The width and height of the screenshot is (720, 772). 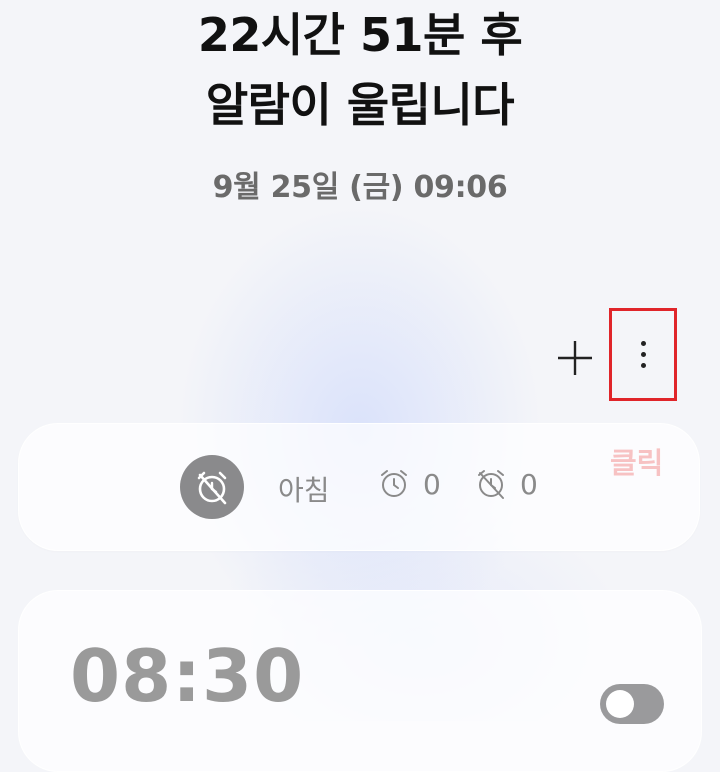 I want to click on alarm-will-ring-text: 알람이 울립니다, so click(x=360, y=105).